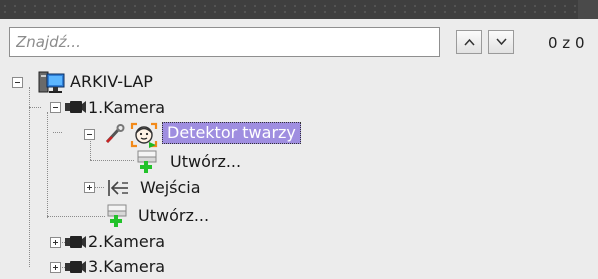 Image resolution: width=598 pixels, height=279 pixels. I want to click on tree-item-camera-3: 3.Kamera, so click(158, 267).